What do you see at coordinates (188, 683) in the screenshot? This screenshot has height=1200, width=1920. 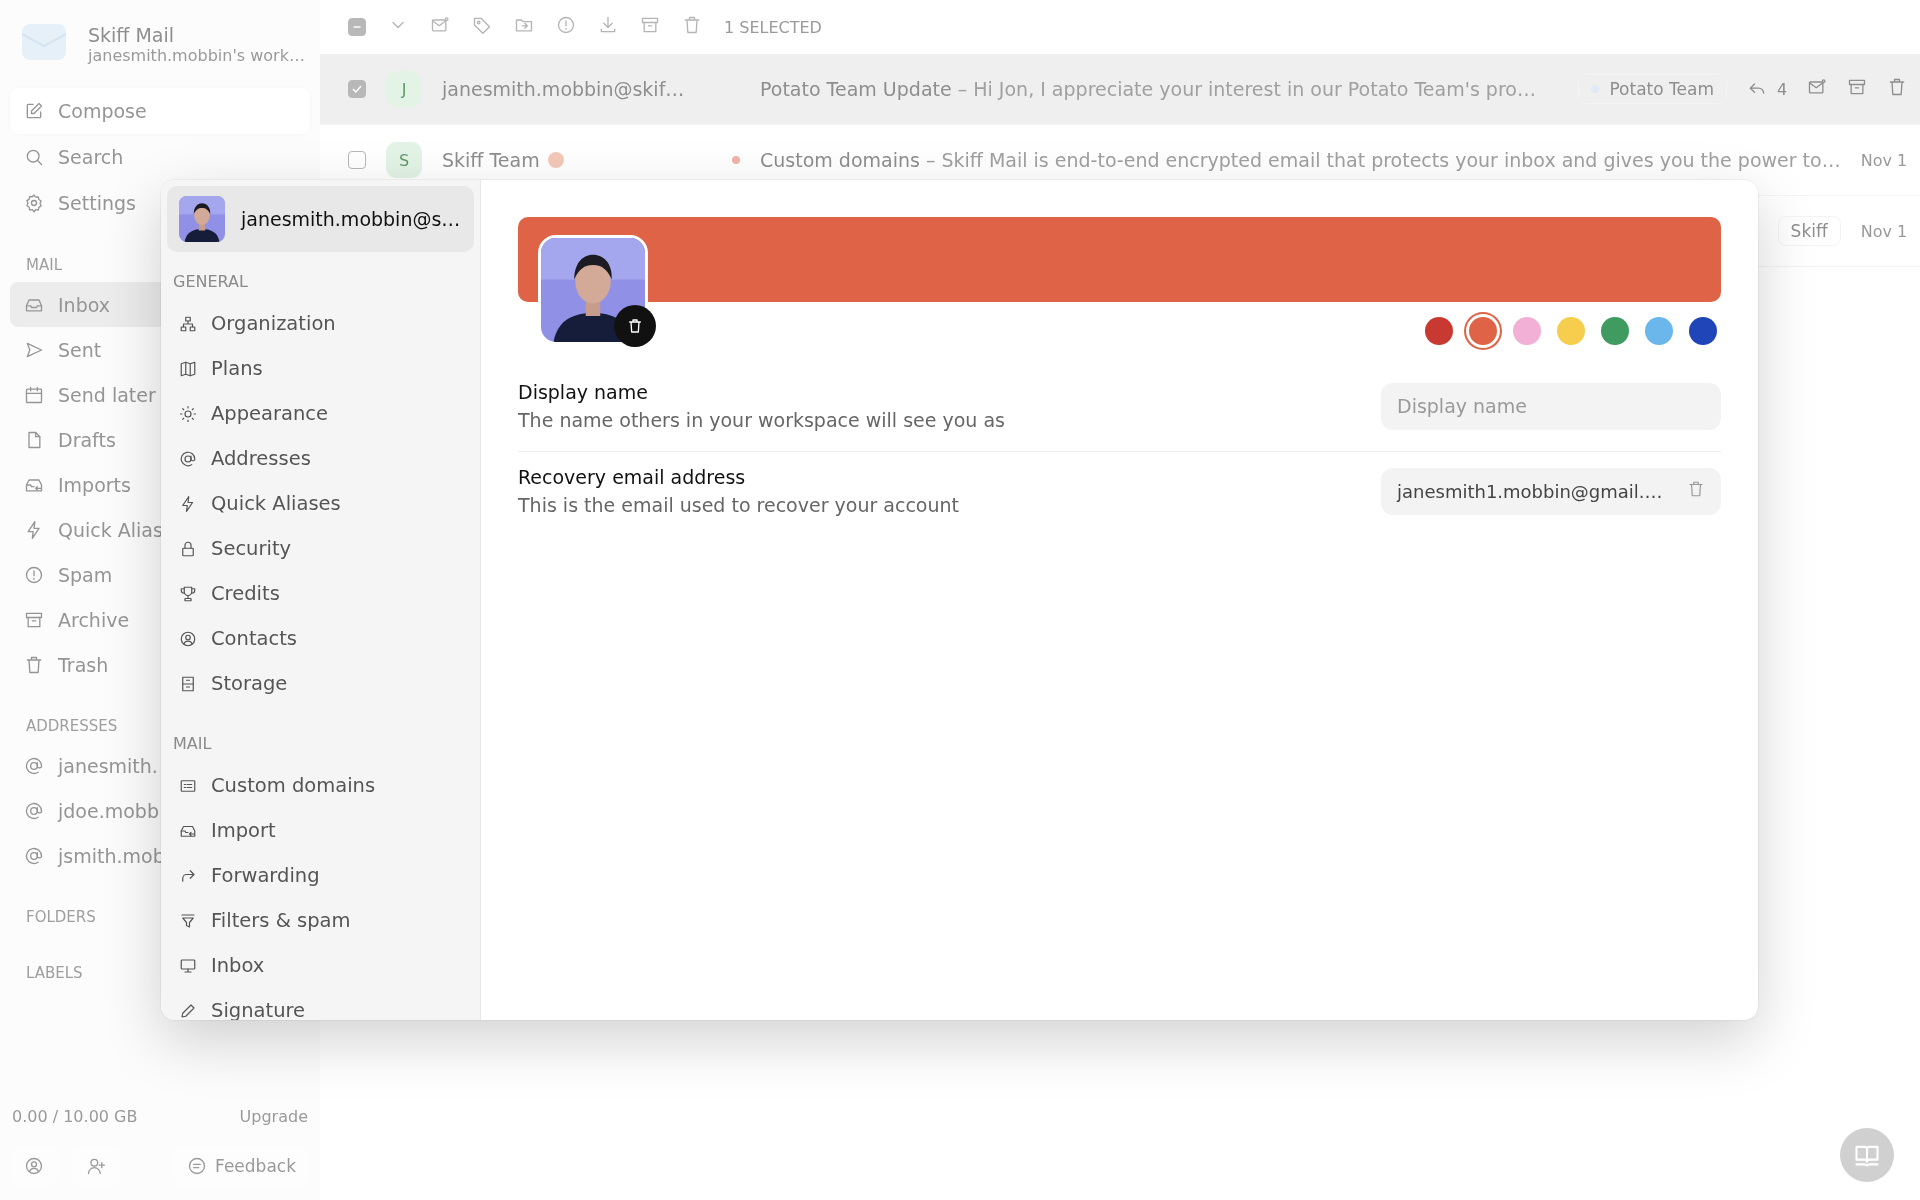 I see `cabinet-icon` at bounding box center [188, 683].